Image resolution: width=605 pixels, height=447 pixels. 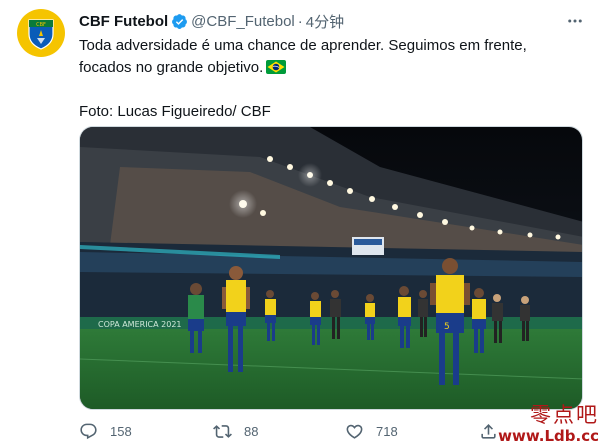 I want to click on site-watermark: 零点吧 www.Ldb.cc, so click(x=548, y=424).